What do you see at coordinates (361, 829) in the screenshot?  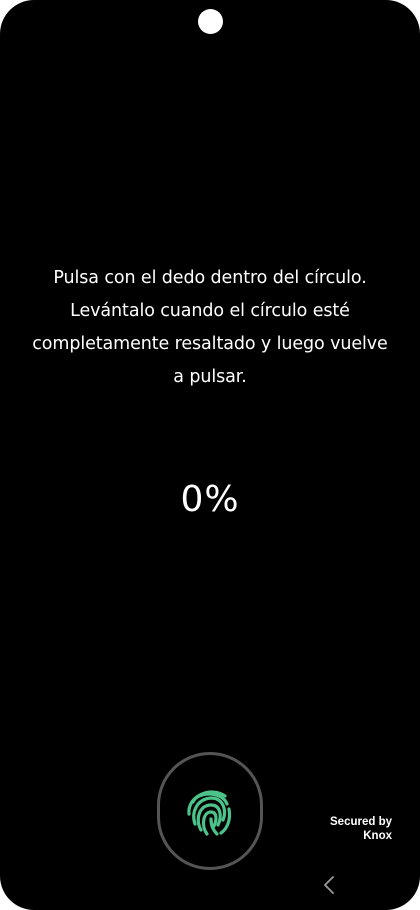 I see `secured-by-knox: Secured by Knox` at bounding box center [361, 829].